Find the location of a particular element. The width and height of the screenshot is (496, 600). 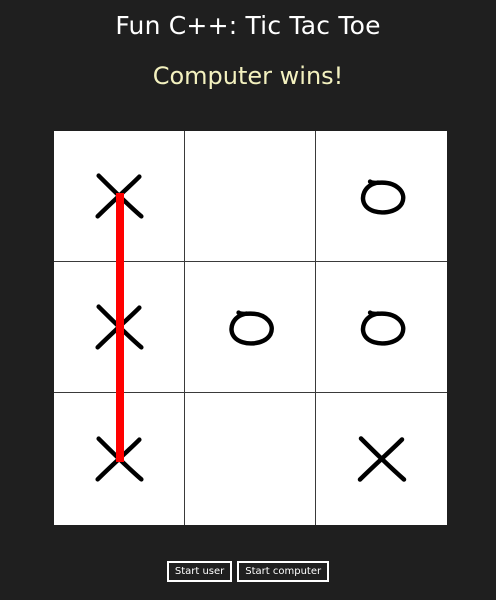

game-controls: Start user Start computer is located at coordinates (248, 571).